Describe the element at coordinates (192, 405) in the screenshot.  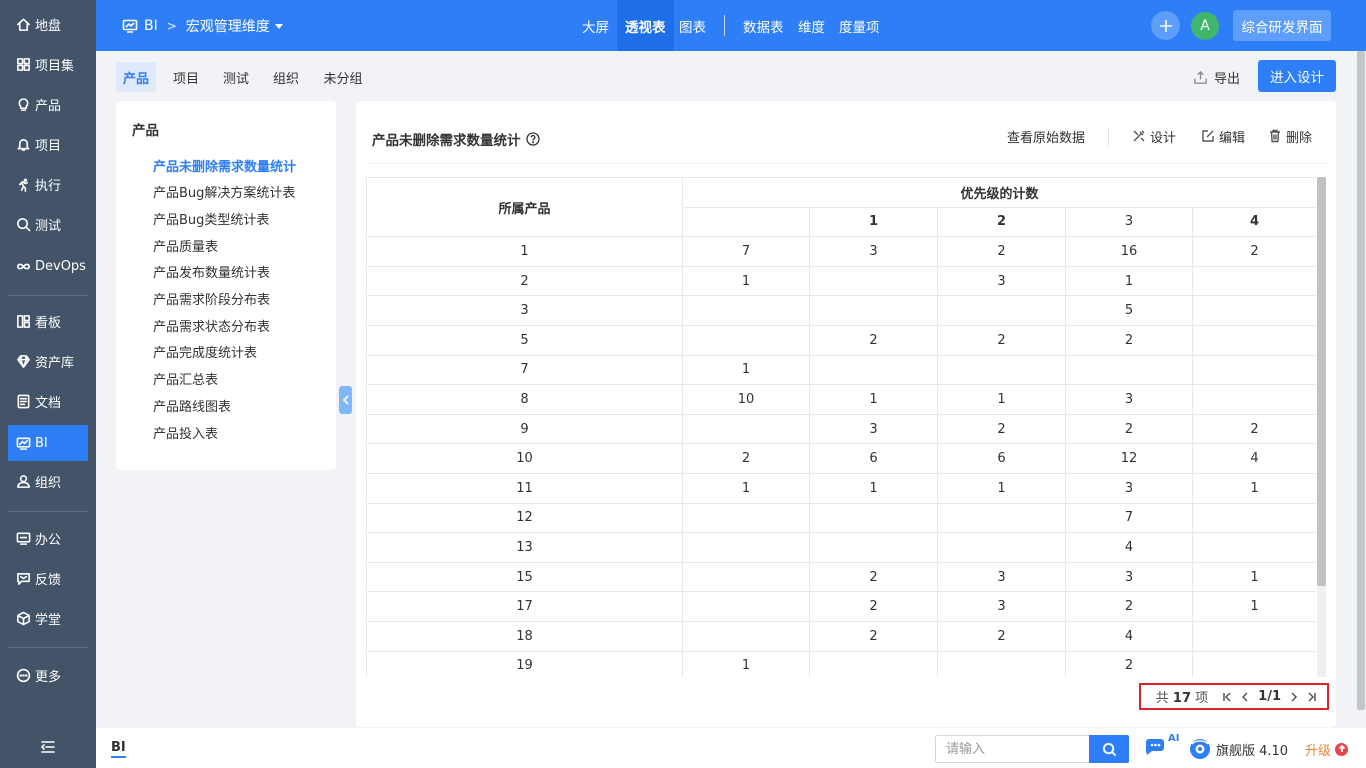
I see `report-list-item: 产品路线图表` at that location.